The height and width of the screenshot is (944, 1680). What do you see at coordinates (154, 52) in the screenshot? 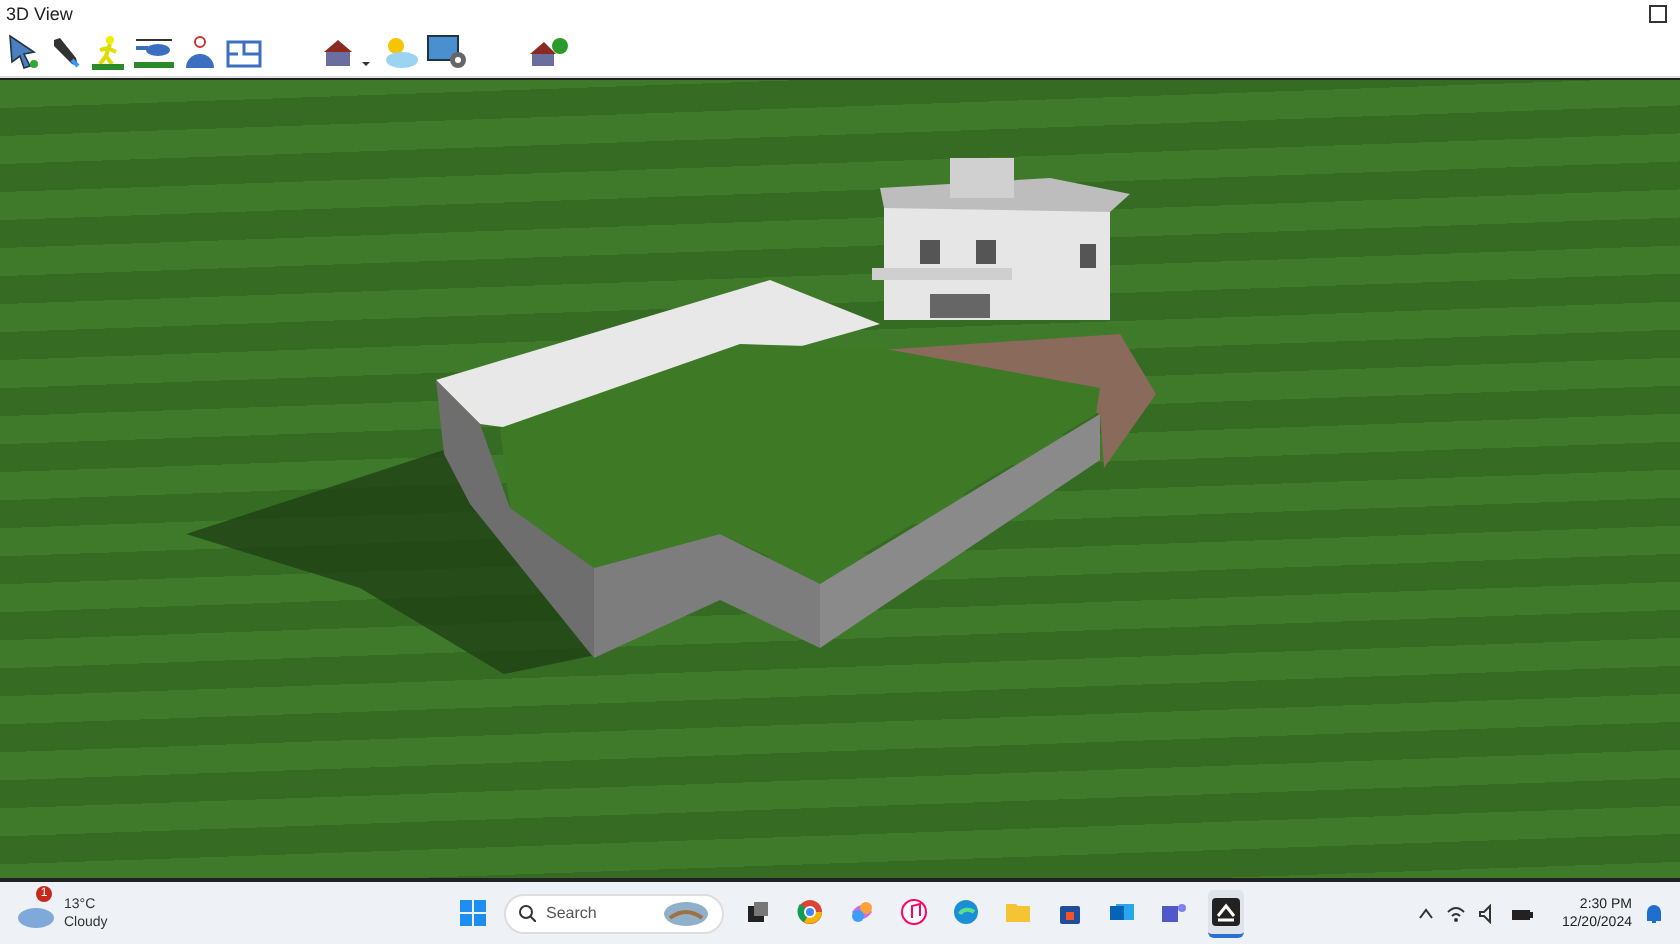
I see `helicopter-icon` at bounding box center [154, 52].